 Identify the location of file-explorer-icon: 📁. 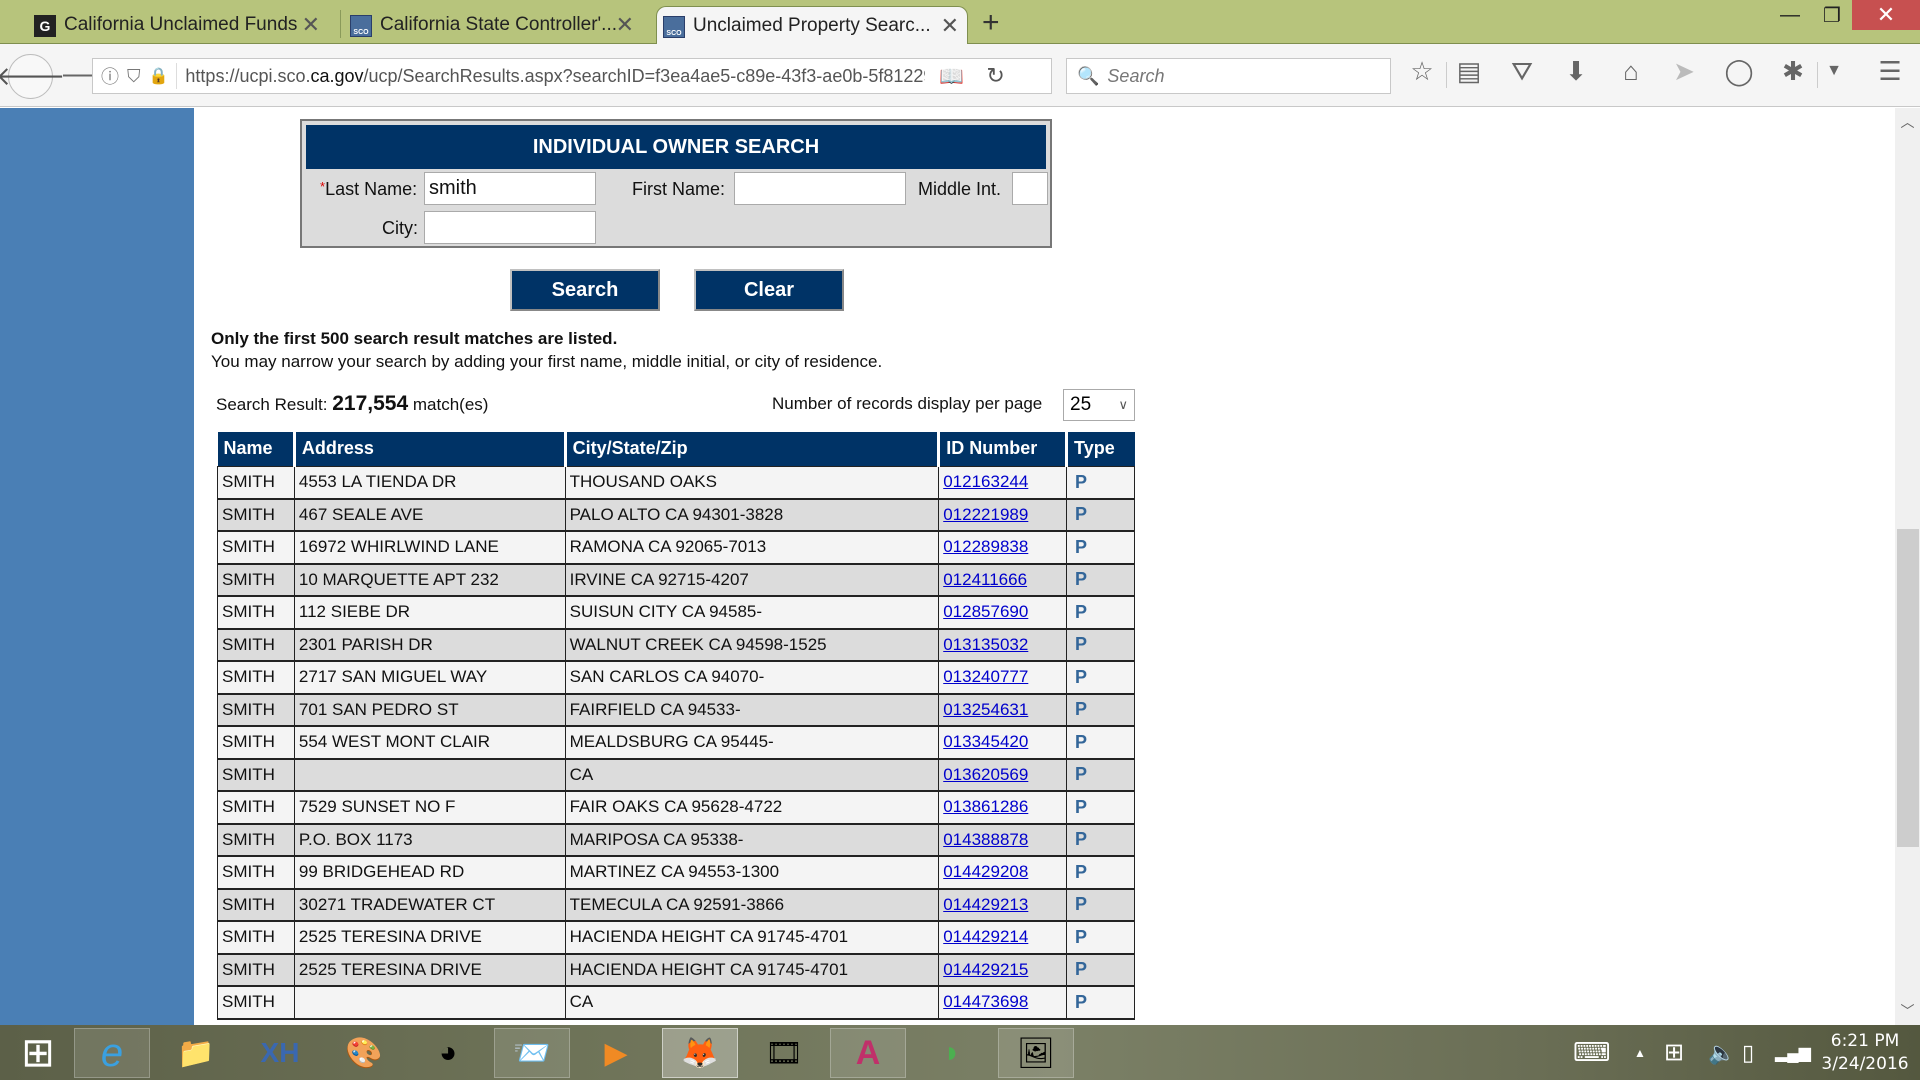
(196, 1053).